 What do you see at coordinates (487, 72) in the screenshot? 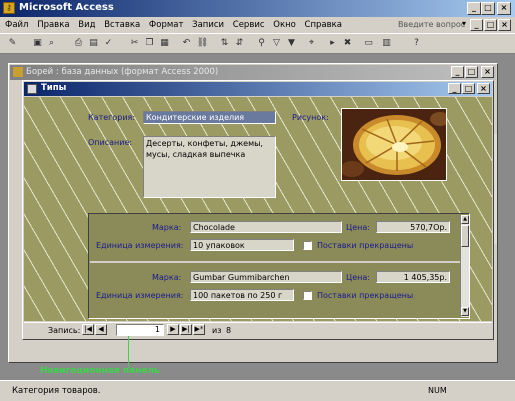
I see `db-close-button: ×` at bounding box center [487, 72].